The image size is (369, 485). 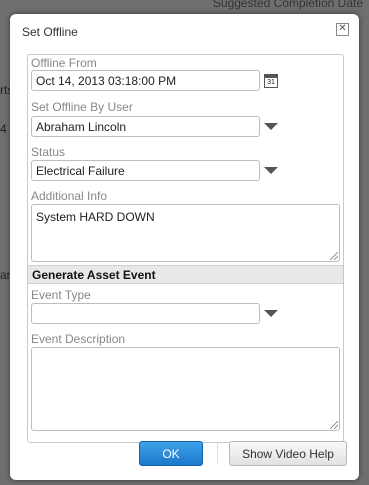 What do you see at coordinates (69, 196) in the screenshot?
I see `additional-info-label: Additional Info` at bounding box center [69, 196].